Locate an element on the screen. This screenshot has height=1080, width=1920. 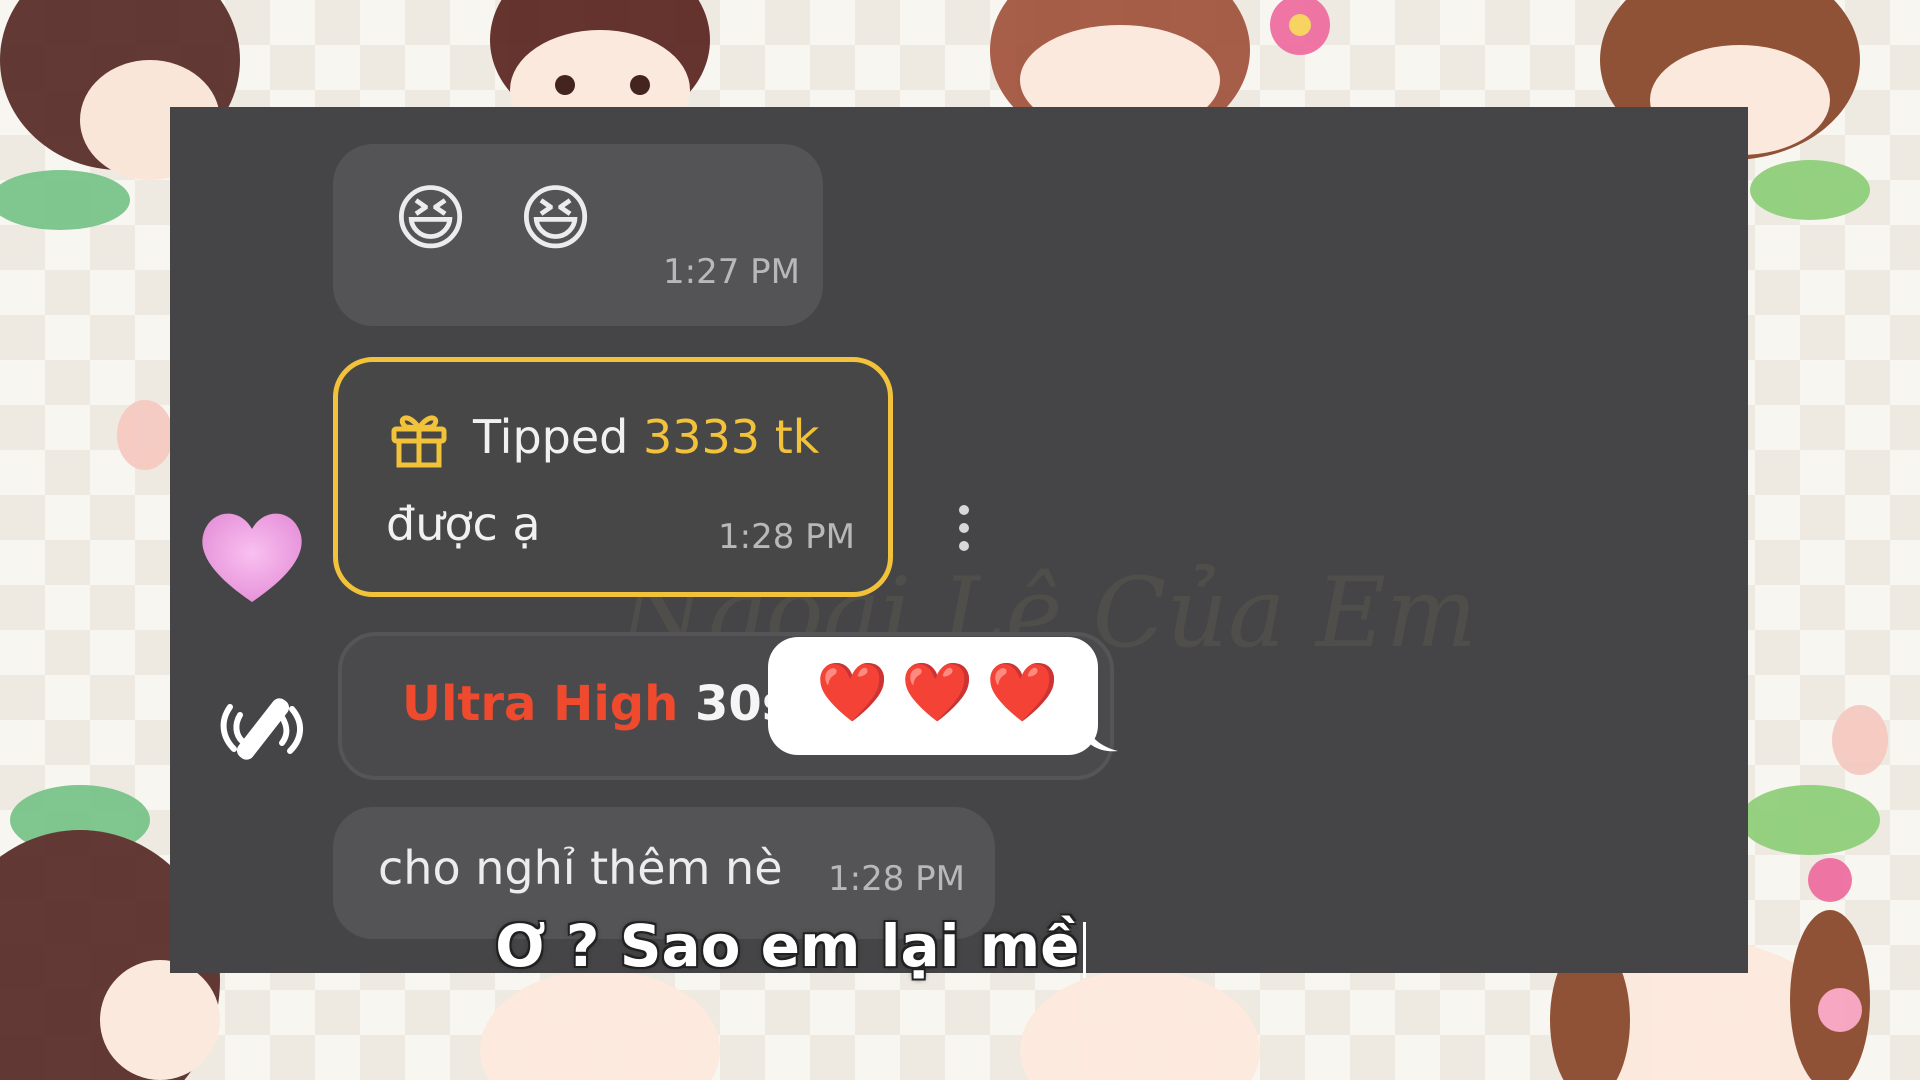
vibration-icon is located at coordinates (261, 729).